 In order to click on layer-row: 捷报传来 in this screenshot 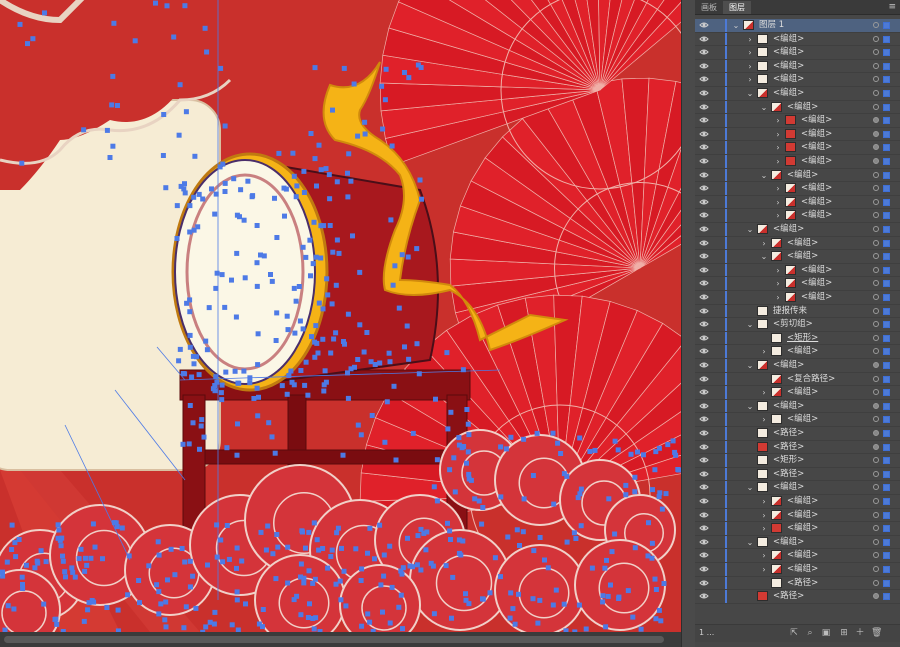, I will do `click(797, 311)`.